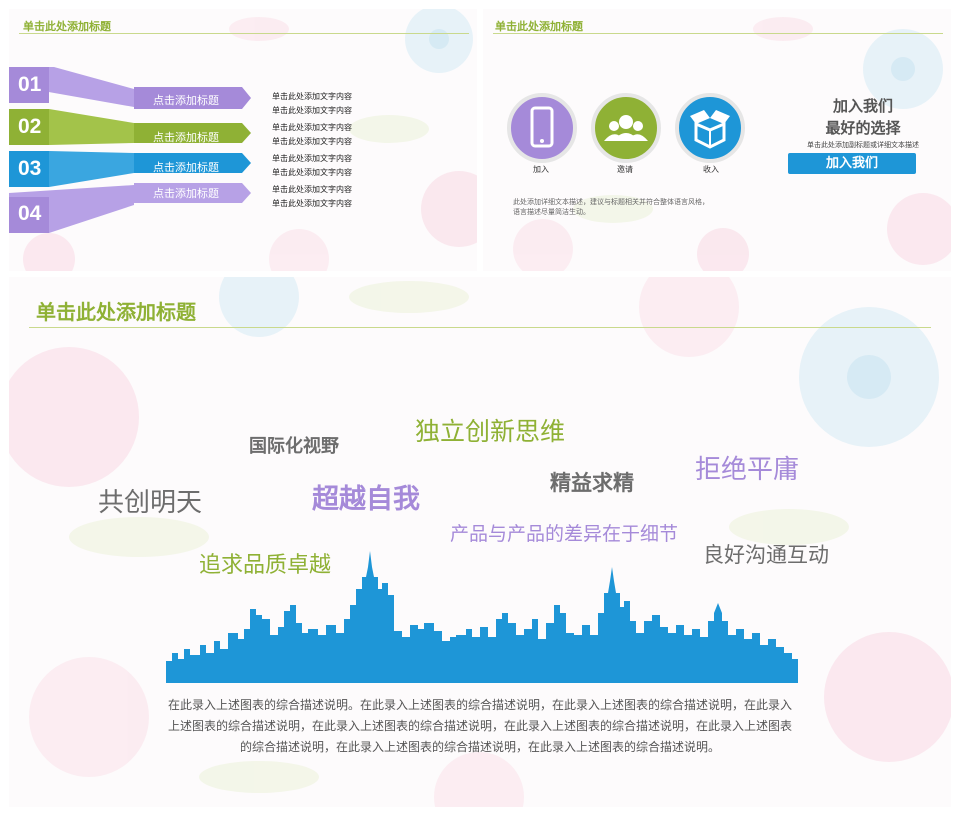  I want to click on step-item-2: 02 点击添加标题, so click(139, 127).